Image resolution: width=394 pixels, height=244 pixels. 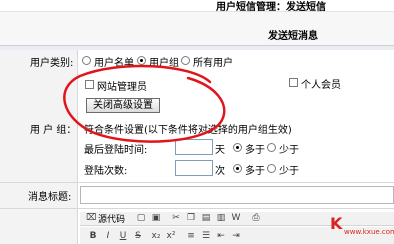 I want to click on watermark-caption: www.kxue.com, so click(x=369, y=232).